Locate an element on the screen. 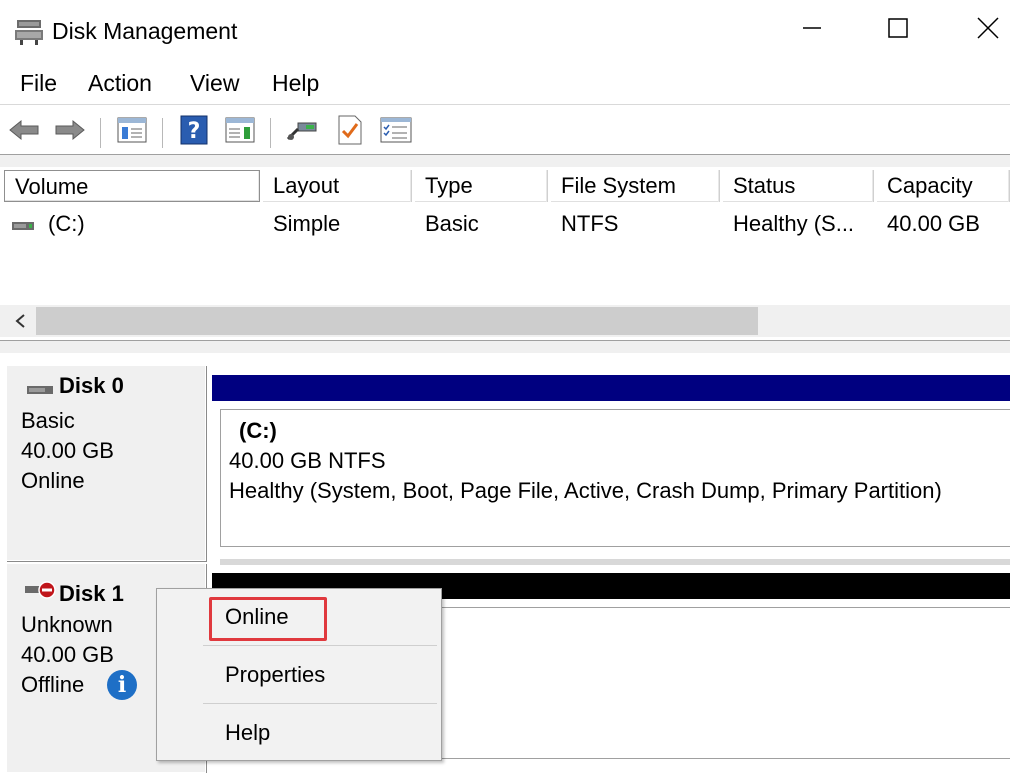  column-header-type: Type is located at coordinates (481, 186).